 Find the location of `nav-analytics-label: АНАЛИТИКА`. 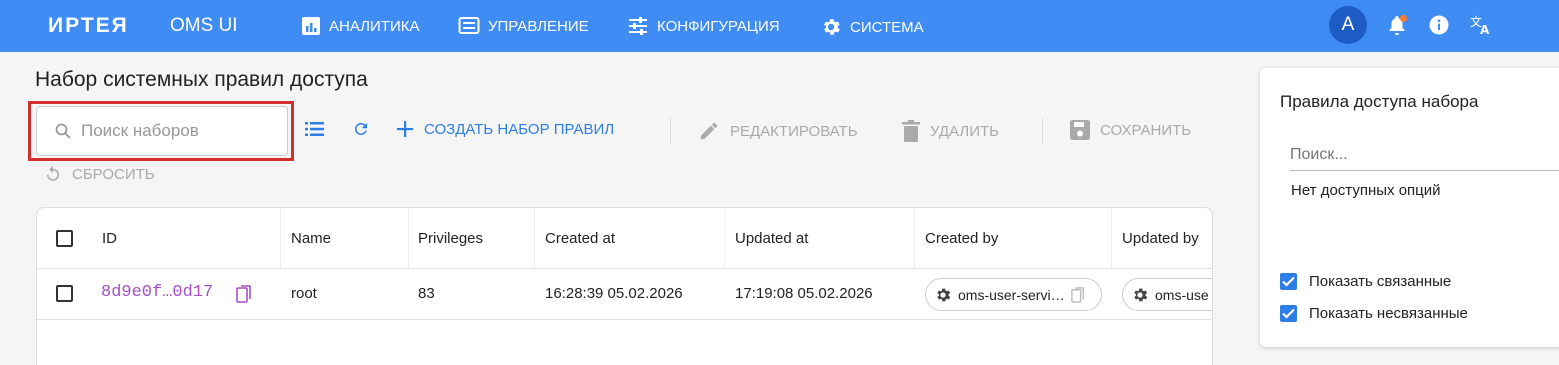

nav-analytics-label: АНАЛИТИКА is located at coordinates (374, 26).